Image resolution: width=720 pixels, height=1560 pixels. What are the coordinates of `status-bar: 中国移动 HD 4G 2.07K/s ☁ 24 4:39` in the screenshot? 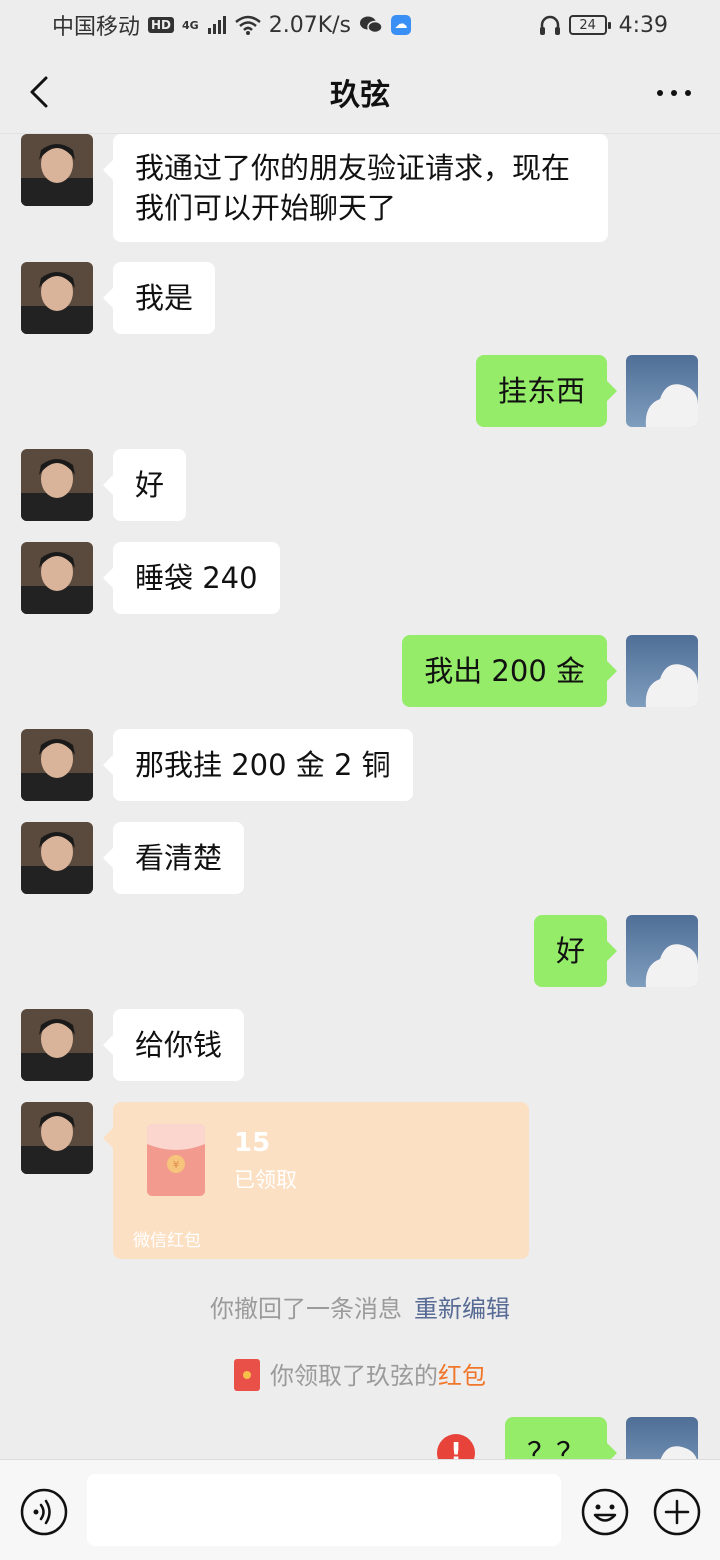 It's located at (360, 25).